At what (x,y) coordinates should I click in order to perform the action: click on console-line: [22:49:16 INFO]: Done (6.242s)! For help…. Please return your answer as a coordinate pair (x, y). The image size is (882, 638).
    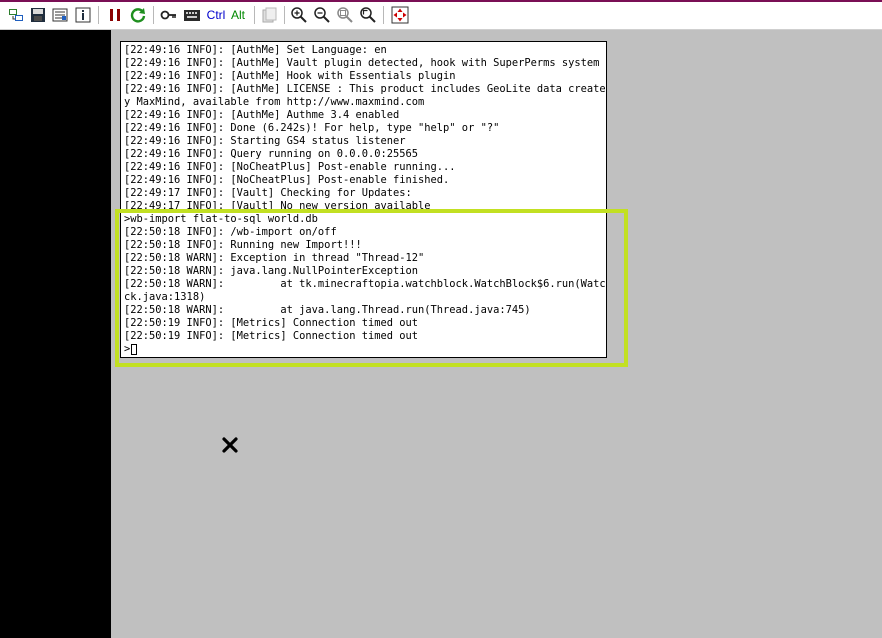
    Looking at the image, I should click on (312, 128).